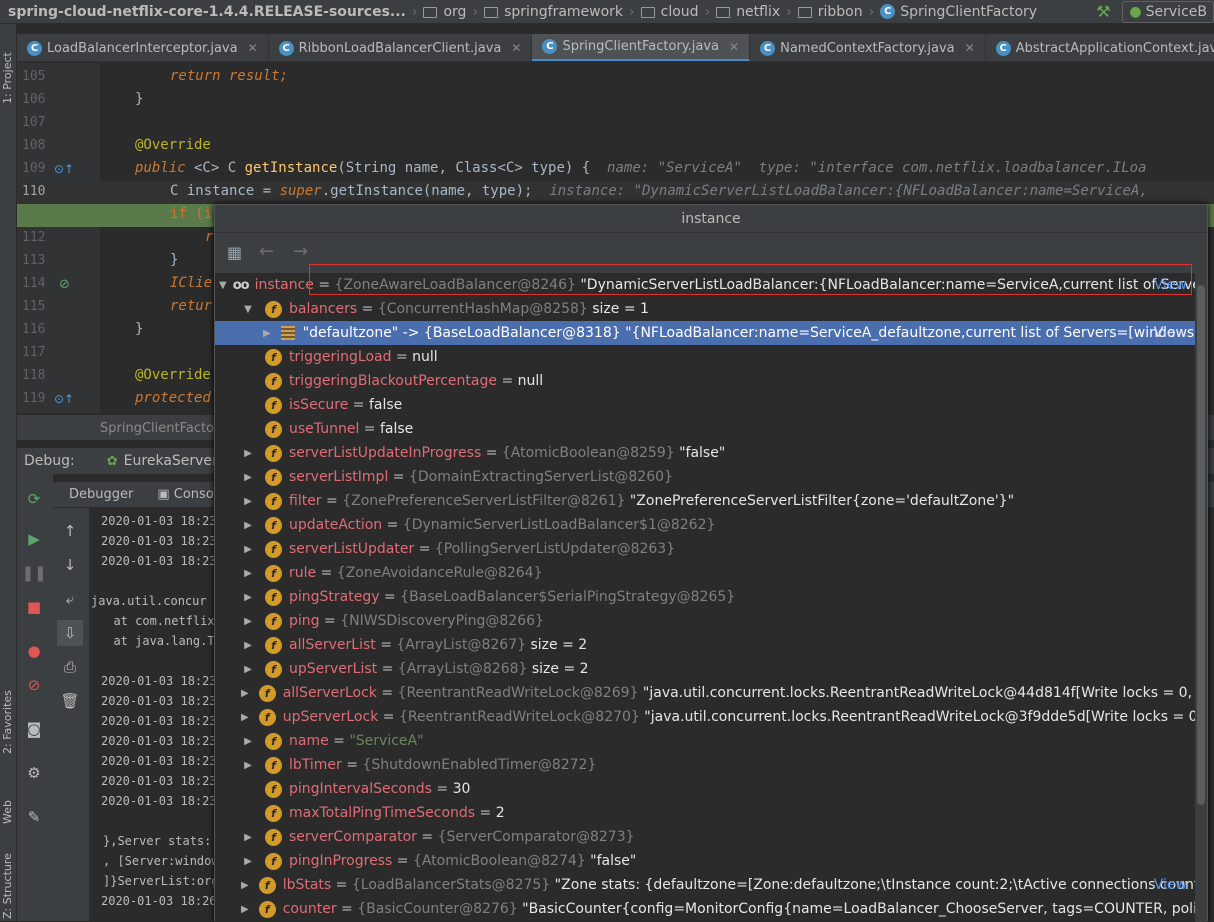  What do you see at coordinates (143, 47) in the screenshot?
I see `tab-loadbalancerinterceptor: C LoadBalancerInterceptor.java ✕` at bounding box center [143, 47].